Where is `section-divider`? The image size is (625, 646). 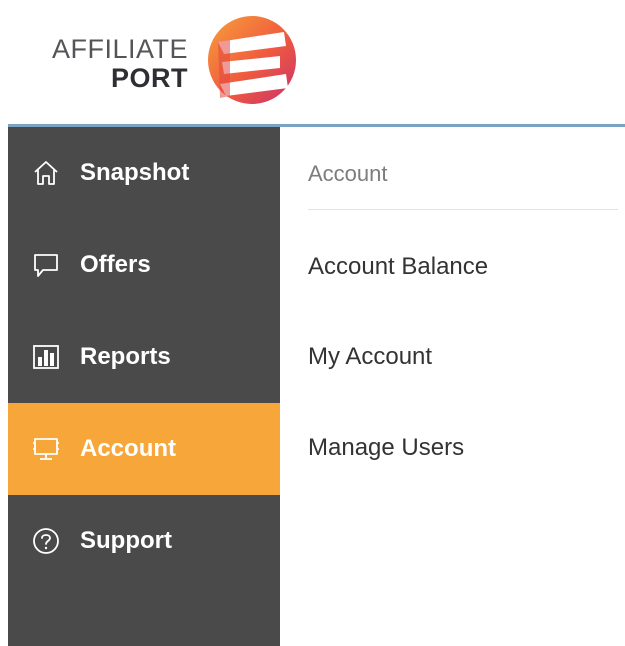
section-divider is located at coordinates (463, 209).